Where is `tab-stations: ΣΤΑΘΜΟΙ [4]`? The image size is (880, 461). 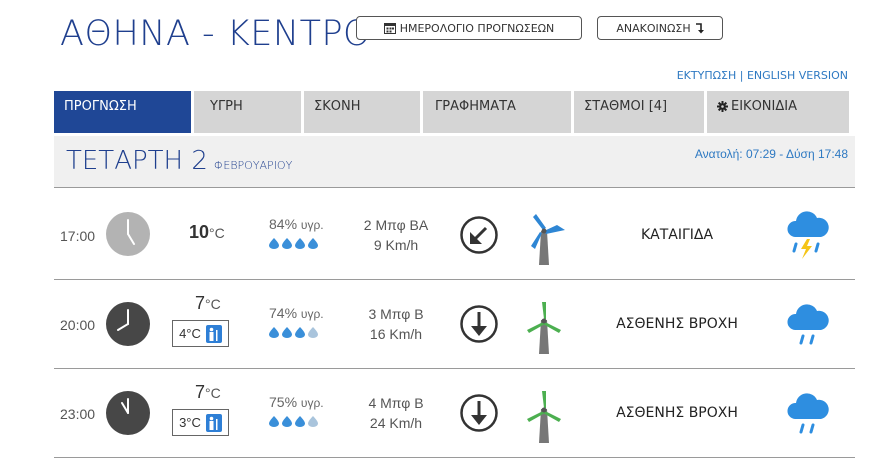
tab-stations: ΣΤΑΘΜΟΙ [4] is located at coordinates (639, 112).